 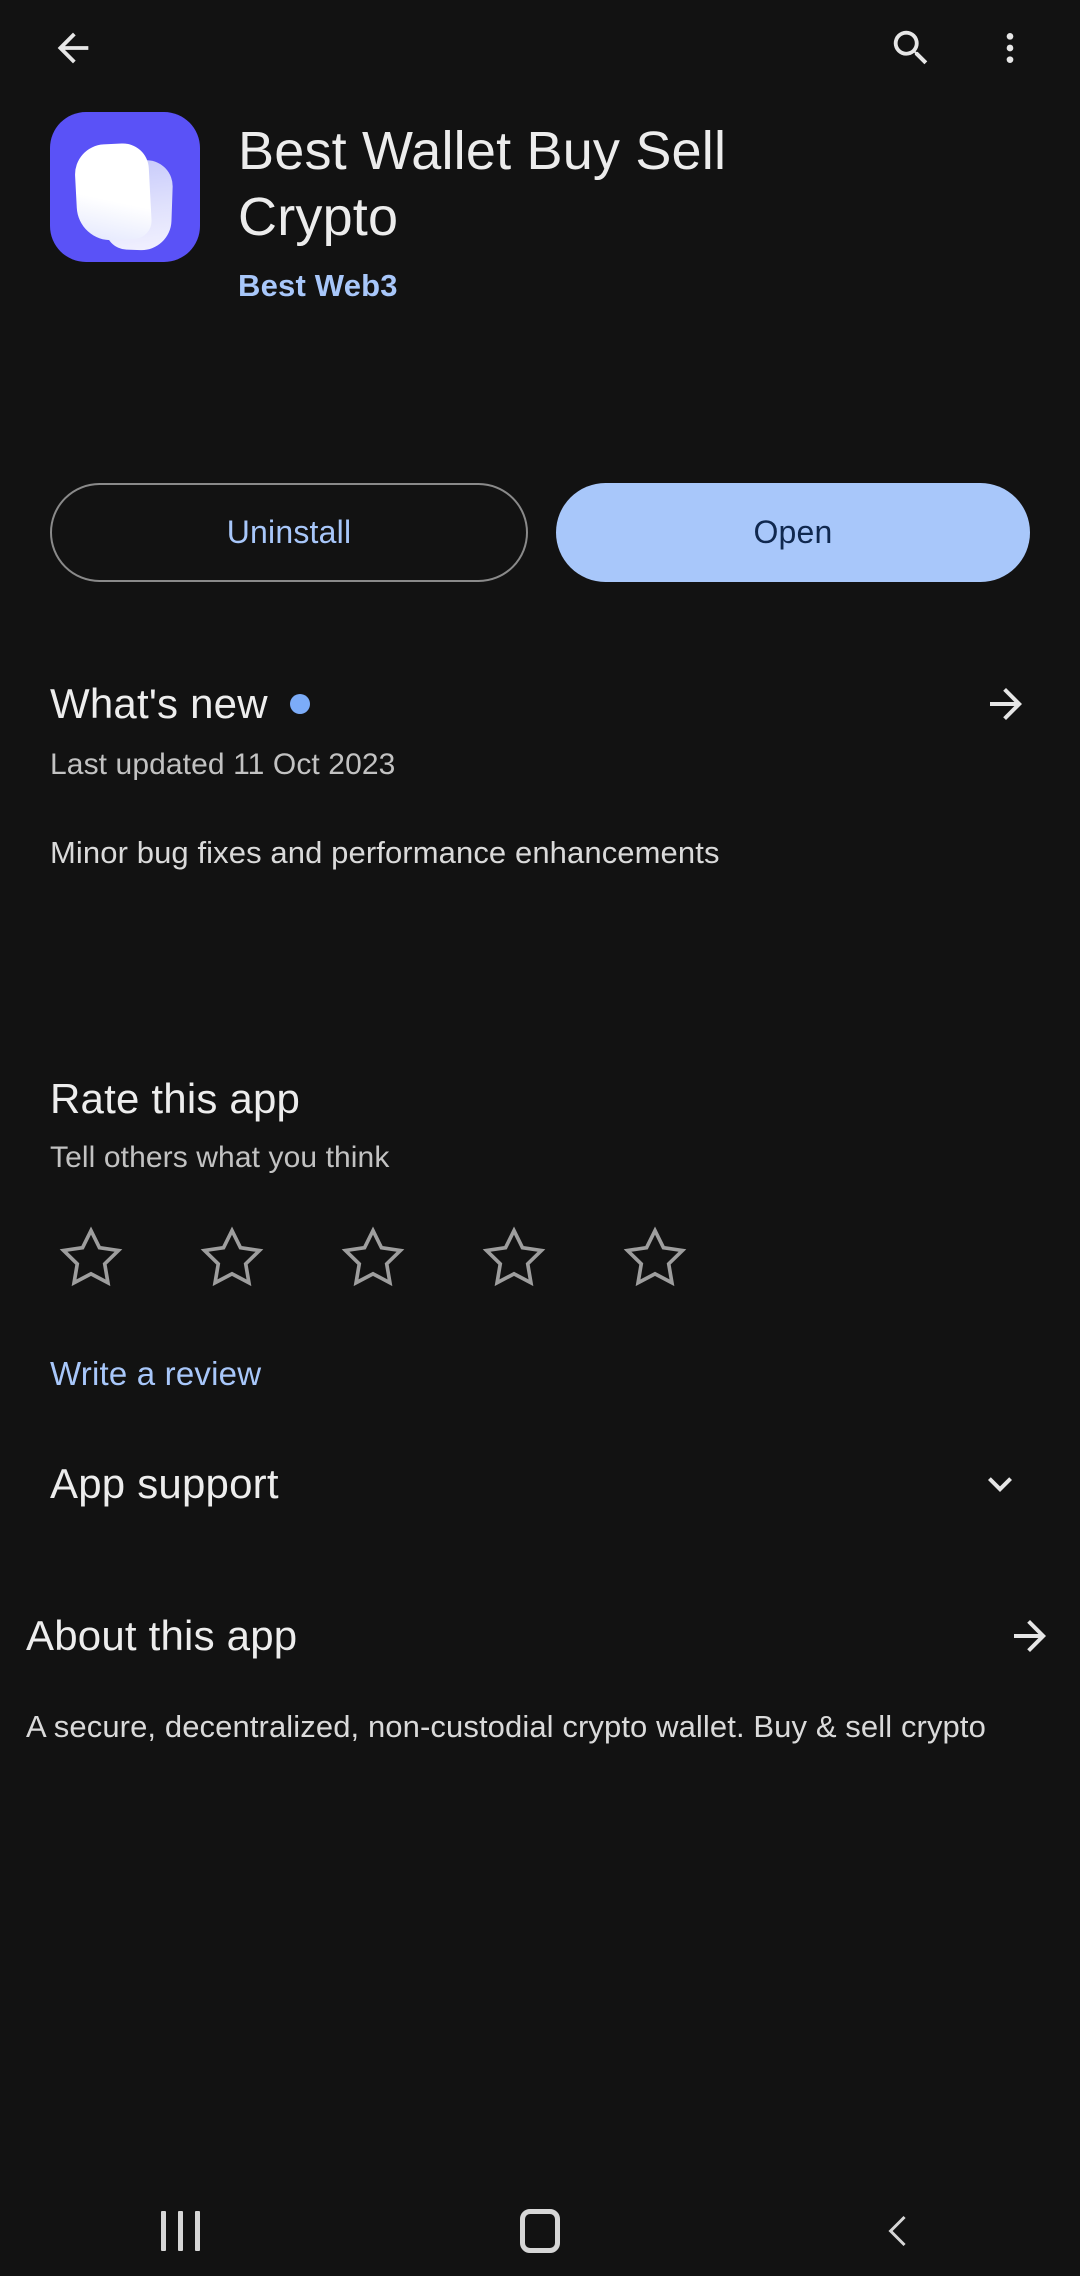 I want to click on nav-back-icon, so click(x=897, y=2231).